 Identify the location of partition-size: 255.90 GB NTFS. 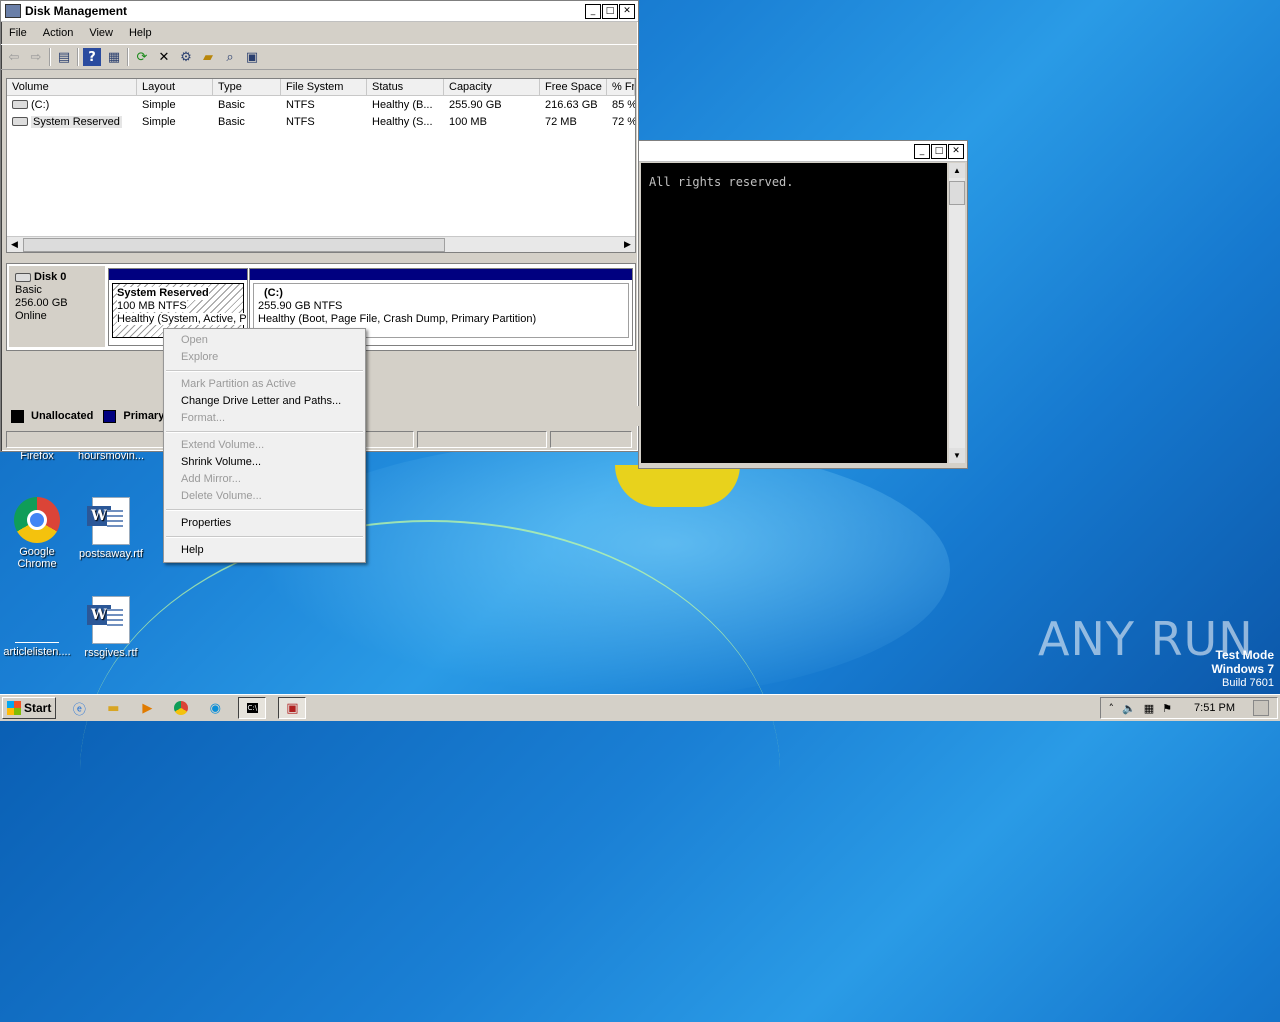
(300, 306).